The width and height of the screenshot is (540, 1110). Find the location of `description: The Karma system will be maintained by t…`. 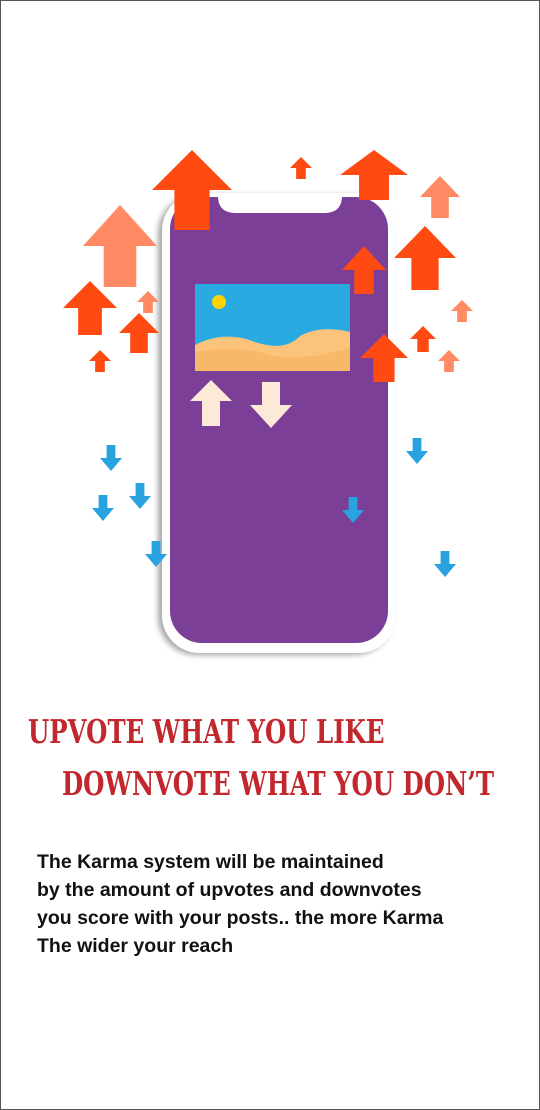

description: The Karma system will be maintained by t… is located at coordinates (240, 904).